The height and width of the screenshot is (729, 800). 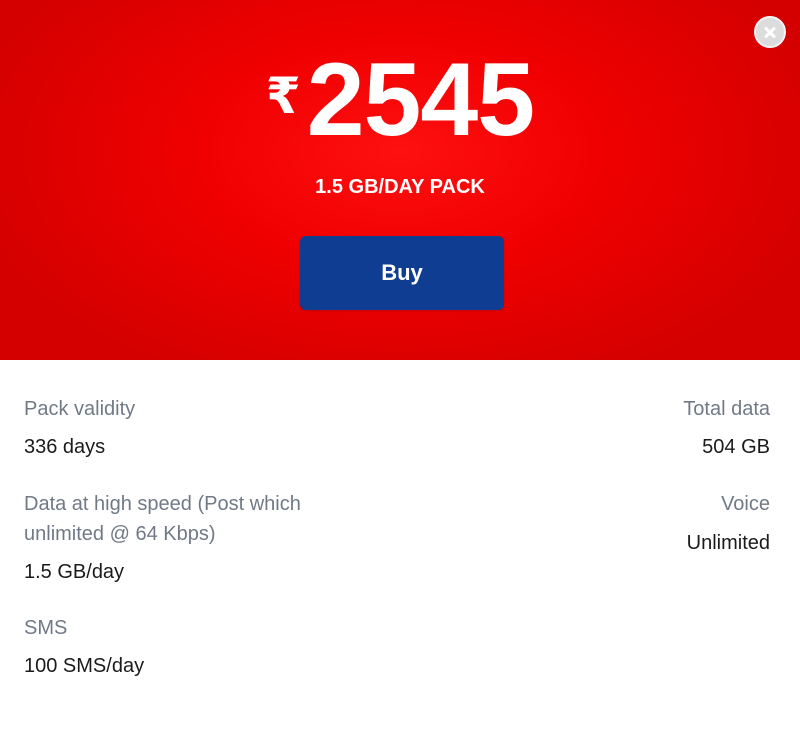 I want to click on pack-name: 1.5 GB/DAY PACK, so click(x=400, y=187).